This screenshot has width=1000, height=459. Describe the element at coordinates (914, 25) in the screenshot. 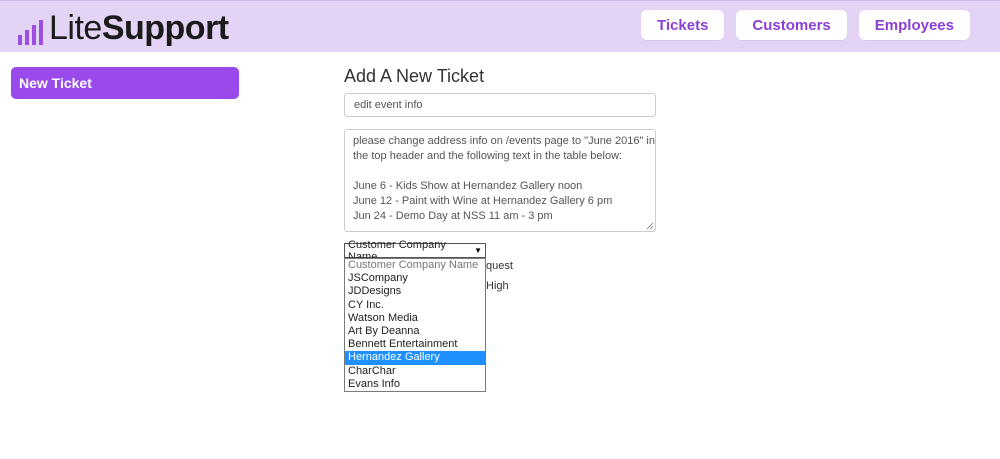

I see `nav-employees-button: Employees` at that location.